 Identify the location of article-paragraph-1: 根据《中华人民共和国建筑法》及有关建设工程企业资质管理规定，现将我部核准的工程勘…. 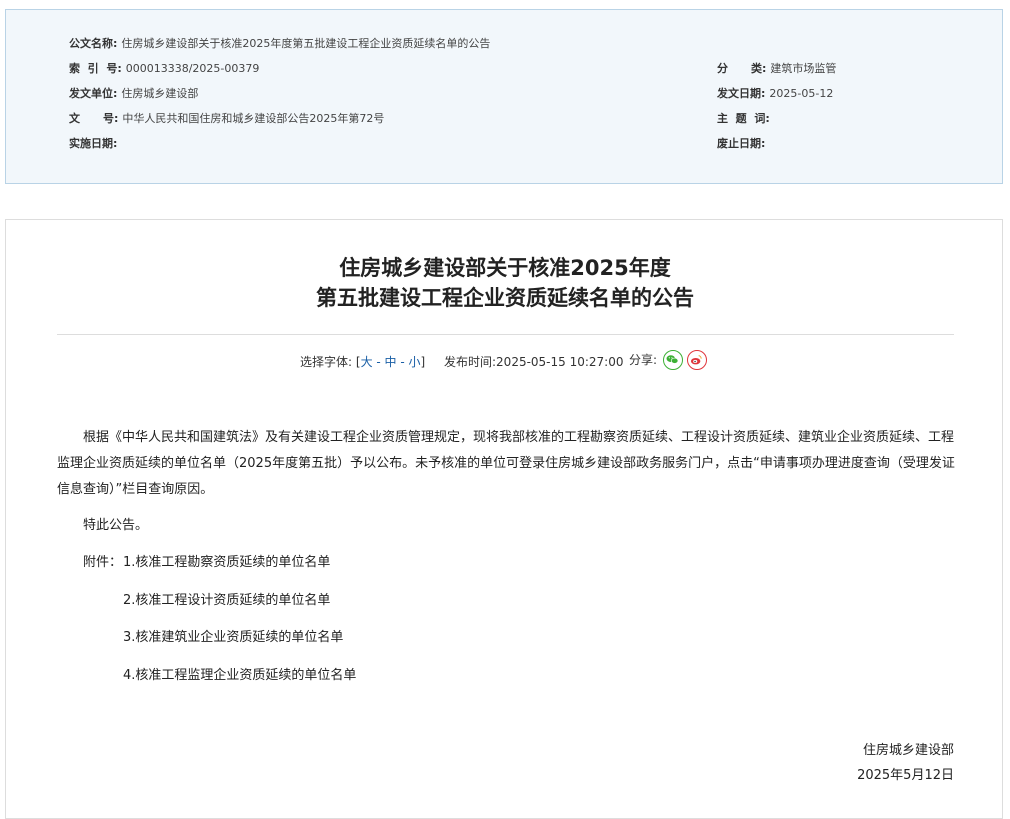
(506, 463).